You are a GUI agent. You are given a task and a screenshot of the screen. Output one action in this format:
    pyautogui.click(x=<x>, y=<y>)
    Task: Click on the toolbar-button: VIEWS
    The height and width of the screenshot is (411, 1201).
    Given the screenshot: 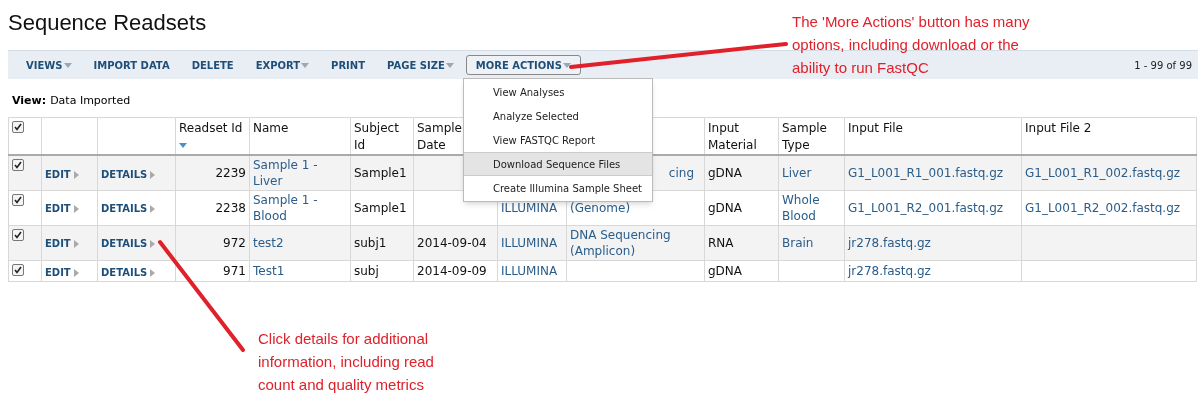 What is the action you would take?
    pyautogui.click(x=49, y=65)
    